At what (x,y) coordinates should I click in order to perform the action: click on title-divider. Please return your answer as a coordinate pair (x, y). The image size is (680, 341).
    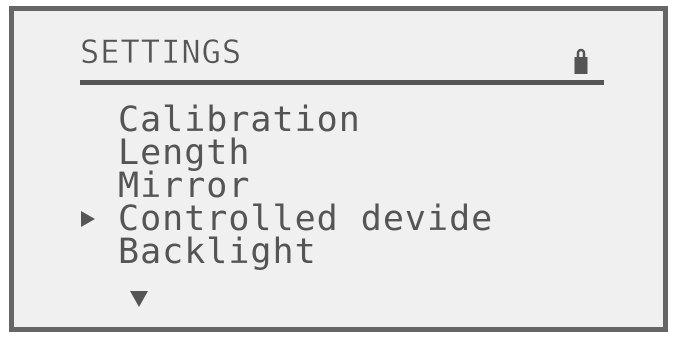
    Looking at the image, I should click on (342, 82).